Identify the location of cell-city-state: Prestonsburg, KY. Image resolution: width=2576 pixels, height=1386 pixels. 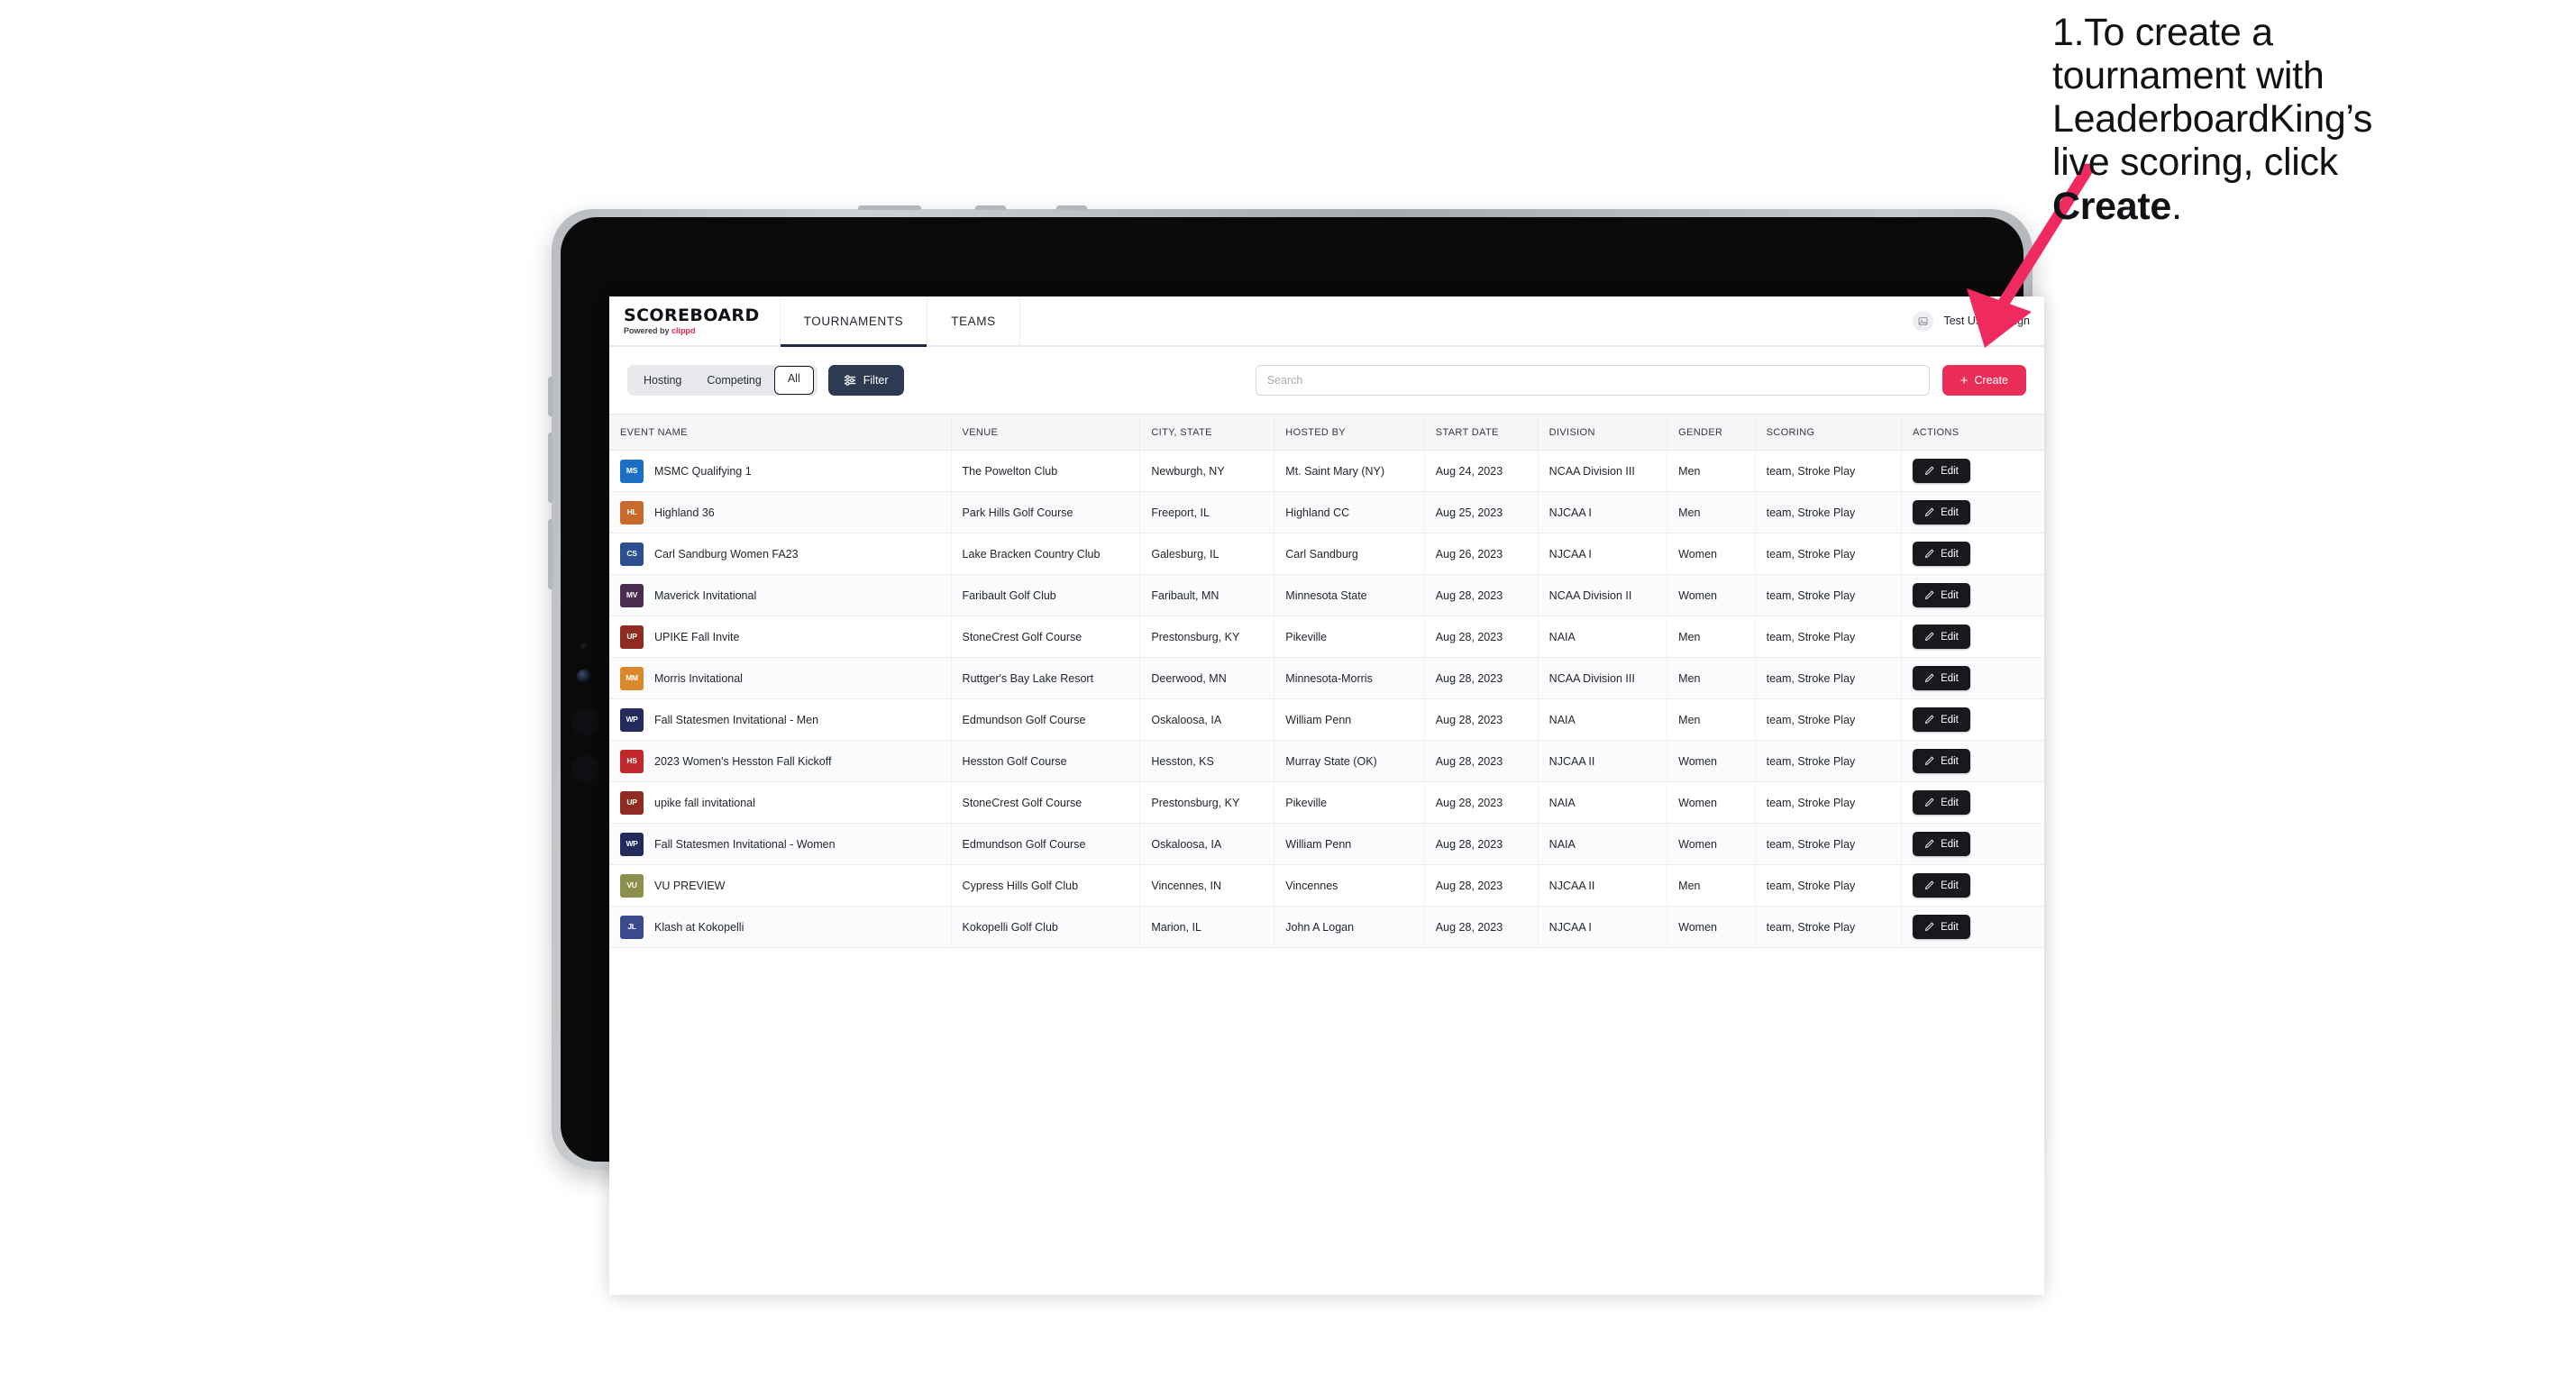
(1207, 802).